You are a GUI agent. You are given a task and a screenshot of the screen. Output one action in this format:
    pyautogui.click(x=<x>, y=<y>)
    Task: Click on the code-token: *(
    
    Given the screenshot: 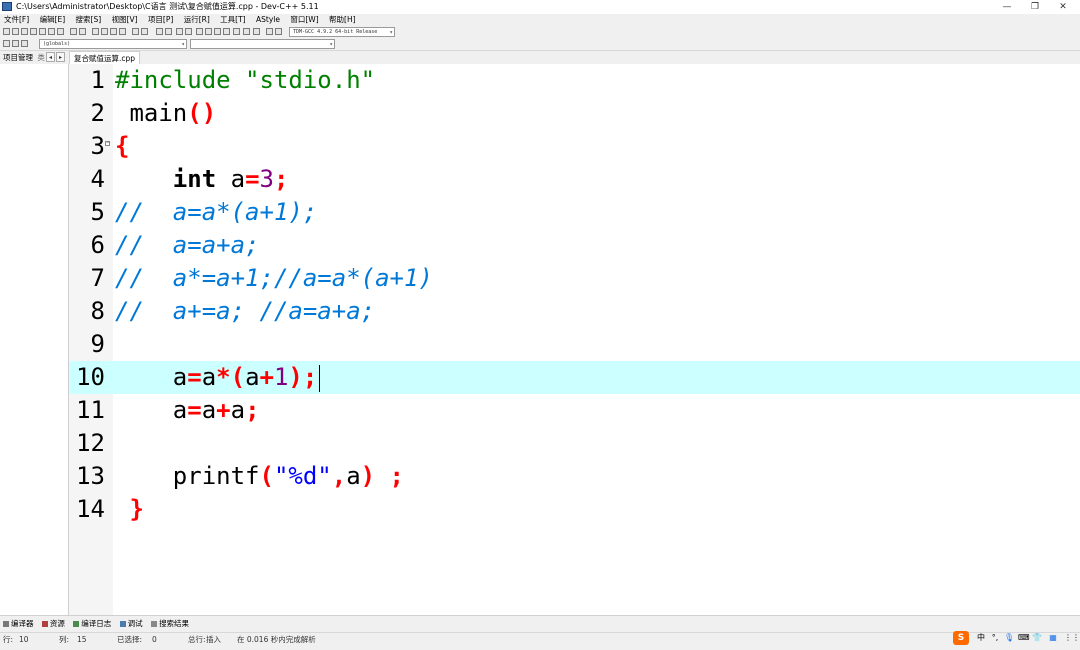 What is the action you would take?
    pyautogui.click(x=231, y=377)
    